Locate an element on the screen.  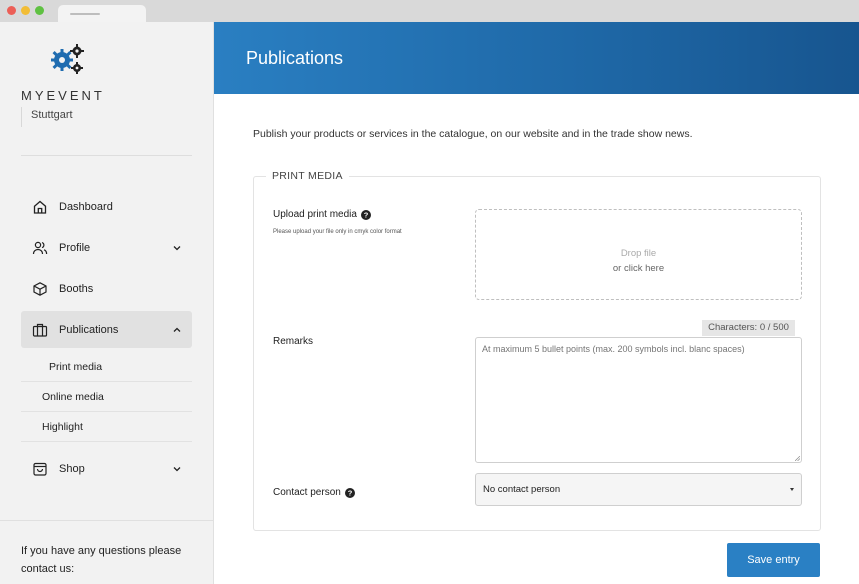
resize-grip-icon is located at coordinates (797, 458).